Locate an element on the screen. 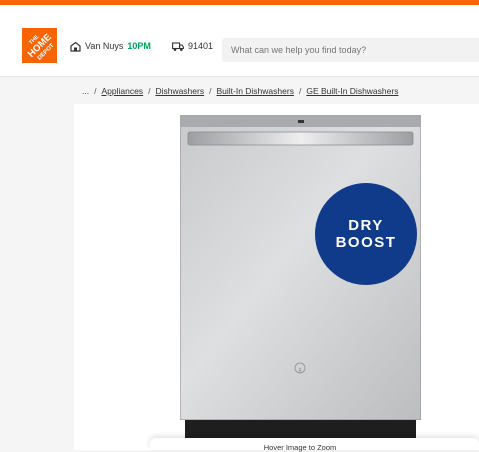 Image resolution: width=479 pixels, height=452 pixels. store-icon is located at coordinates (75, 46).